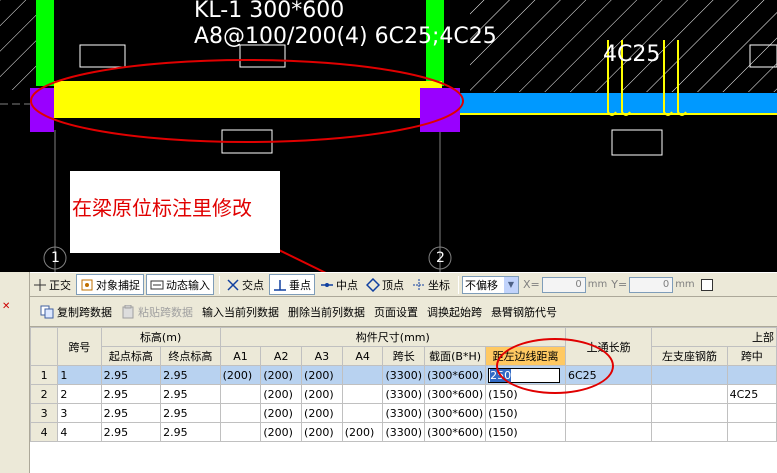 The width and height of the screenshot is (777, 473). Describe the element at coordinates (245, 284) in the screenshot. I see `intersection-toggle: 交点` at that location.